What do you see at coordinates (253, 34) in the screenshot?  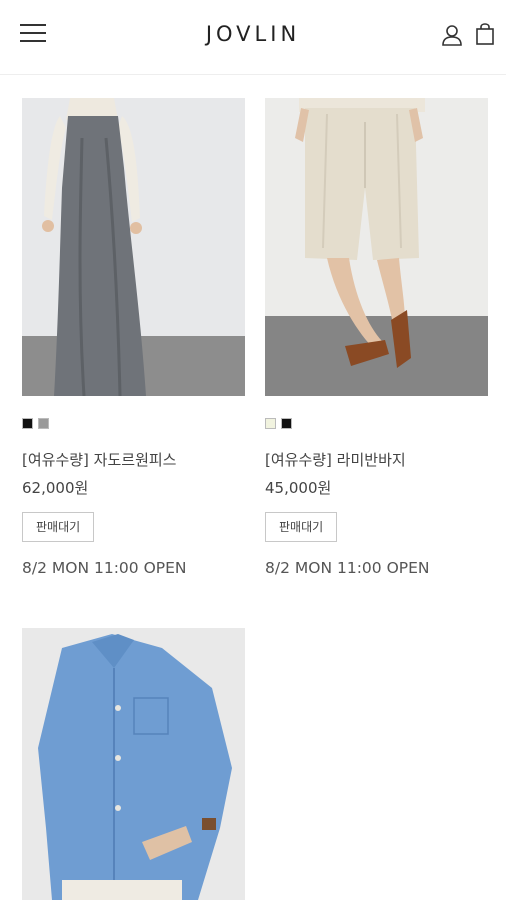 I see `brand-logo: JOVLIN` at bounding box center [253, 34].